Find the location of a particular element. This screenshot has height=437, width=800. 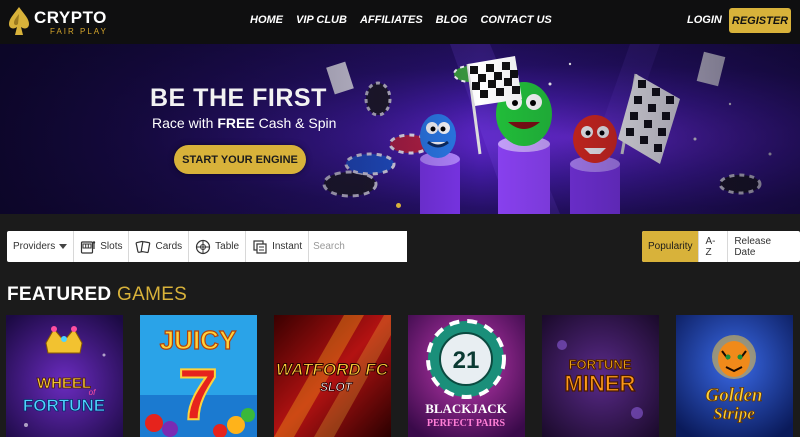

spade-logo-icon is located at coordinates (19, 21).